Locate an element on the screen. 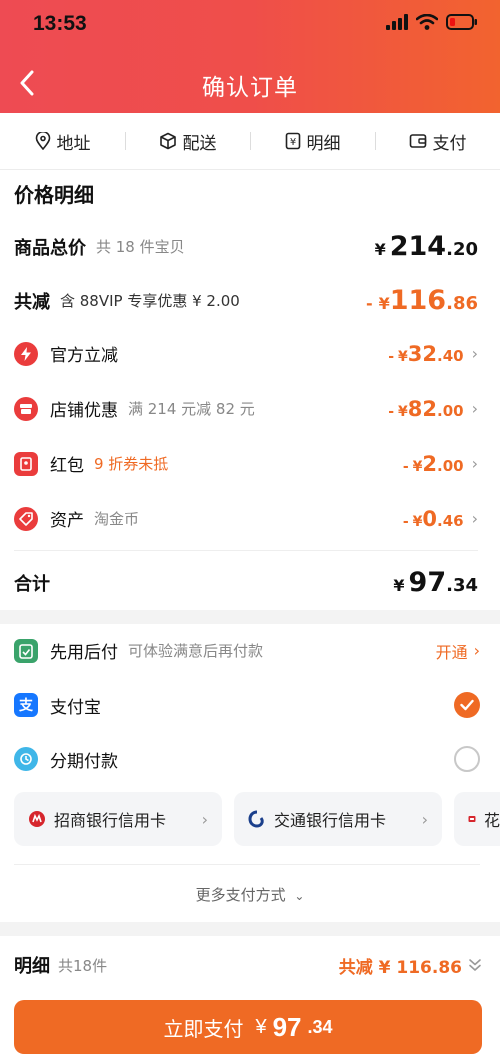 Image resolution: width=500 pixels, height=1060 pixels. vip-discount-note: 含 88VIP 专享优惠 ¥ 2.00 is located at coordinates (150, 301).